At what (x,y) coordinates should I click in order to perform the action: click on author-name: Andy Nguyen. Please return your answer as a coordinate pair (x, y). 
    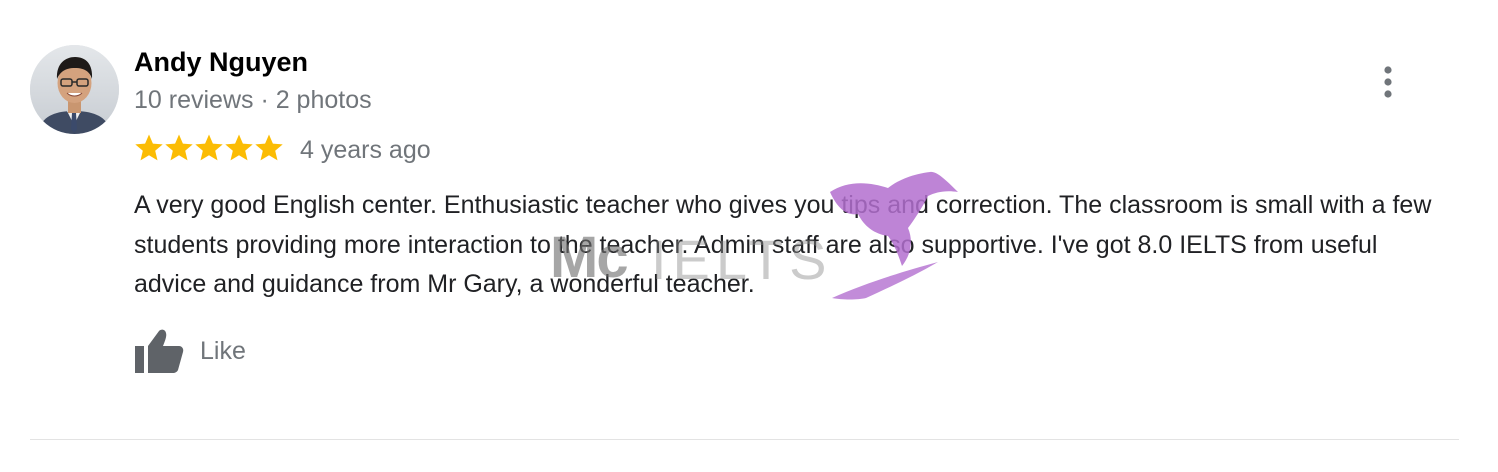
    Looking at the image, I should click on (221, 62).